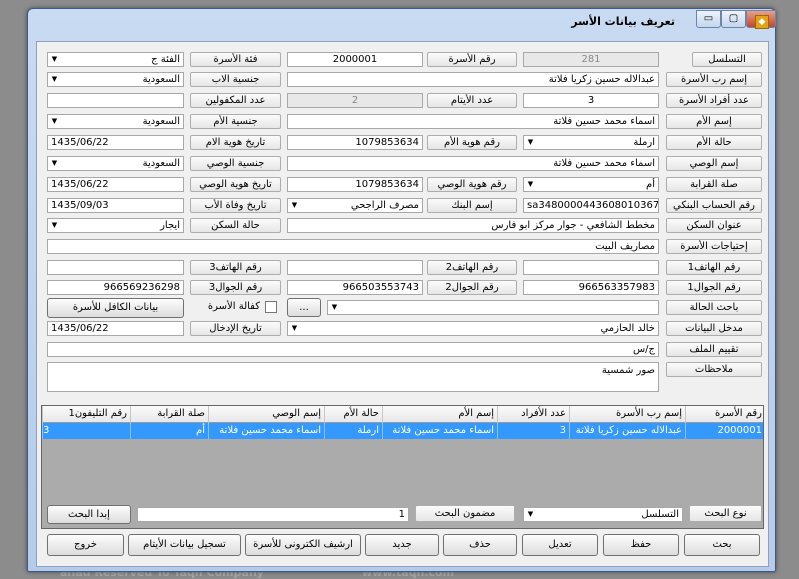 This screenshot has height=579, width=799. What do you see at coordinates (591, 142) in the screenshot?
I see `mother-status-select: ارملة ▼` at bounding box center [591, 142].